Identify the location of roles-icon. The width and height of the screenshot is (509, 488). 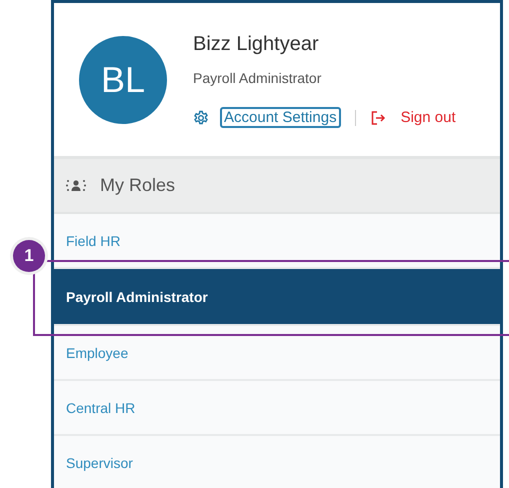
(76, 186).